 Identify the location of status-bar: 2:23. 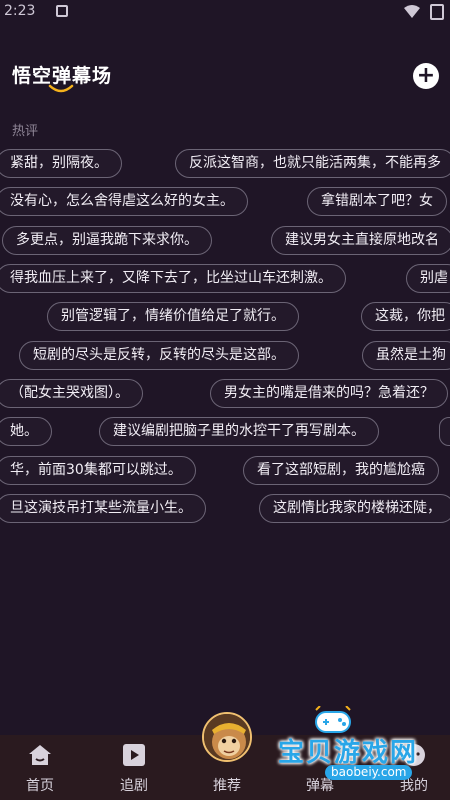
(225, 13).